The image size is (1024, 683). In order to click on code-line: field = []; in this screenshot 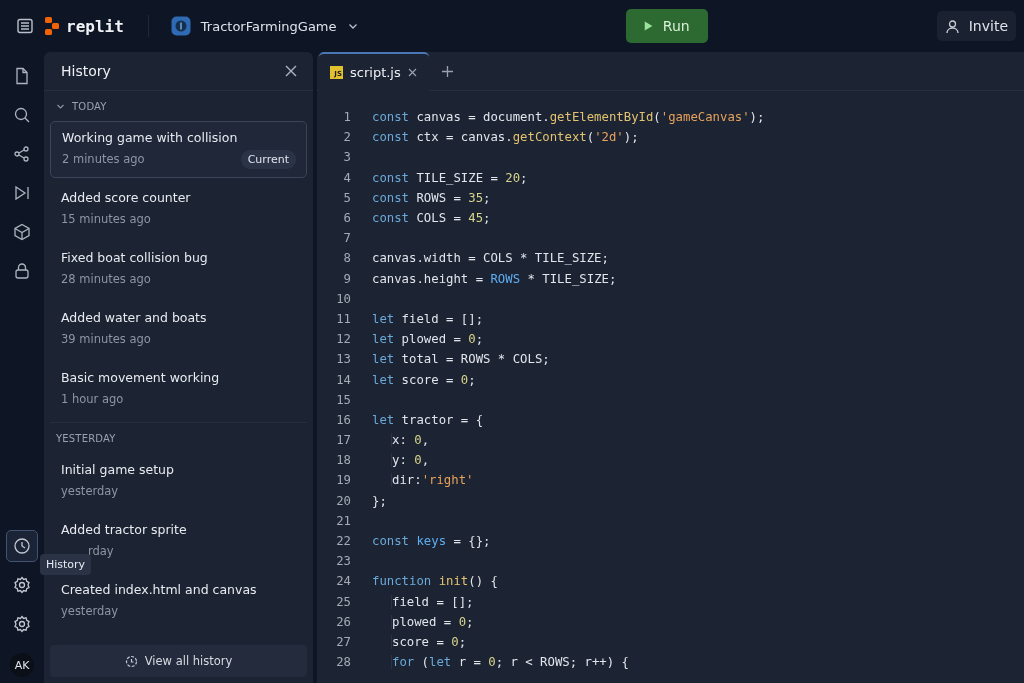, I will do `click(432, 601)`.